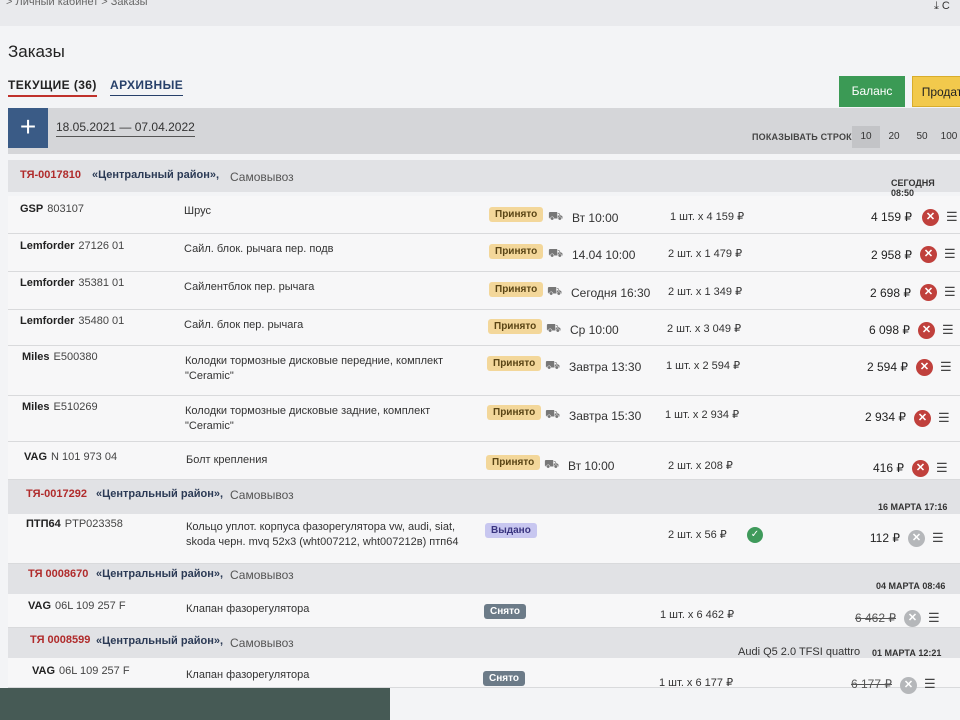  What do you see at coordinates (704, 329) in the screenshot?
I see `item-qty: 2 шт. x 3 049 ₽` at bounding box center [704, 329].